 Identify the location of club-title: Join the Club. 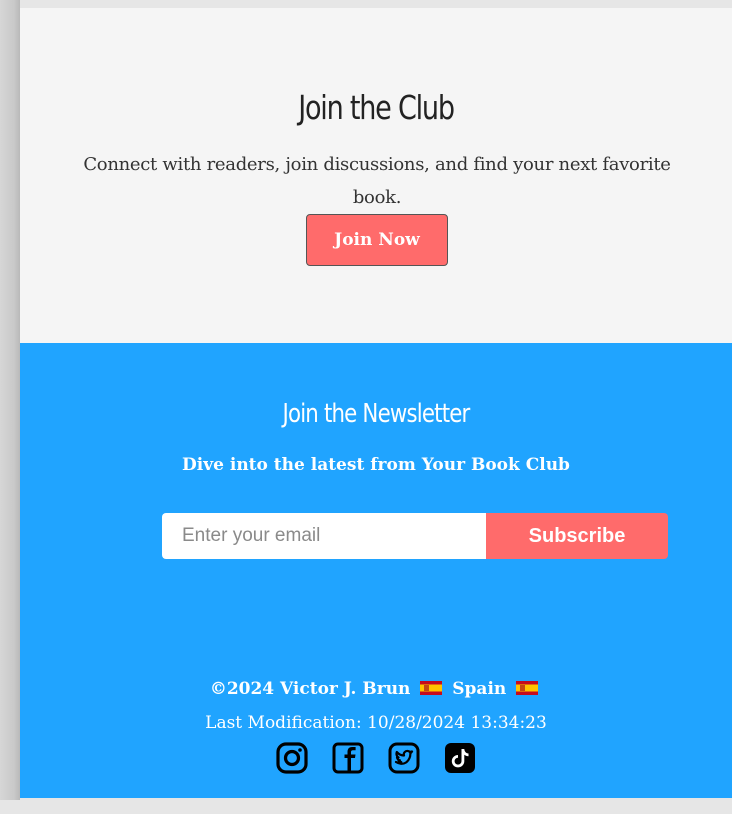
(376, 107).